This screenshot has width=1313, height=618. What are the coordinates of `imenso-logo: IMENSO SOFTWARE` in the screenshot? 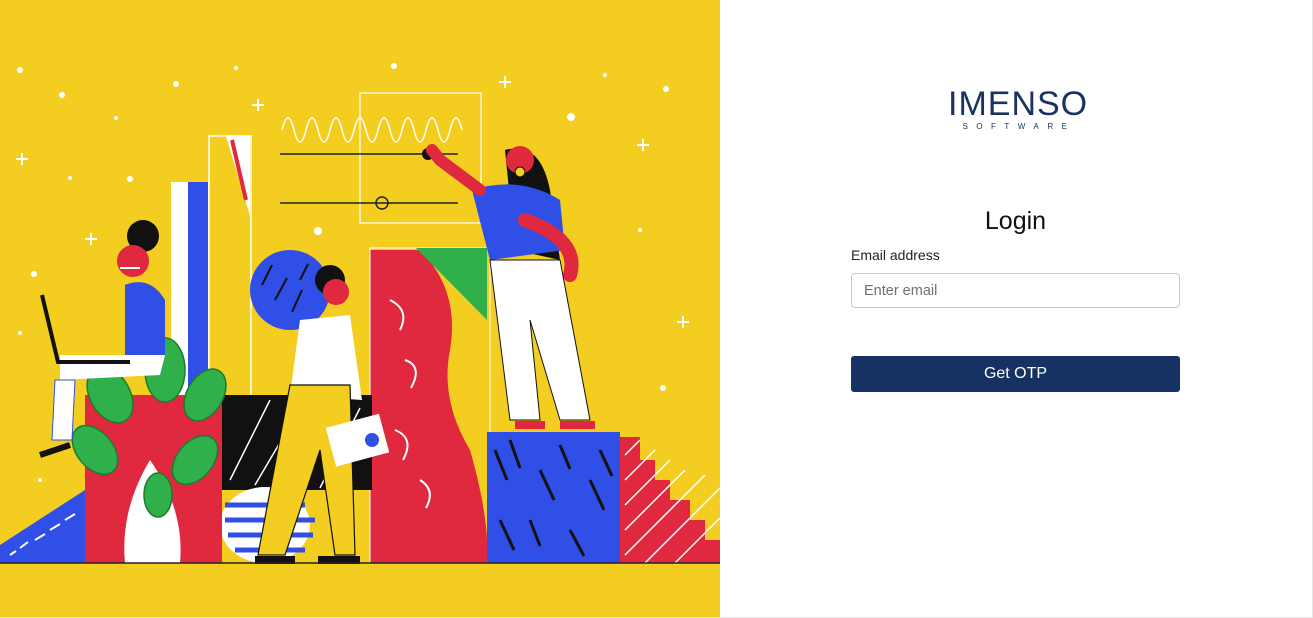 It's located at (1018, 109).